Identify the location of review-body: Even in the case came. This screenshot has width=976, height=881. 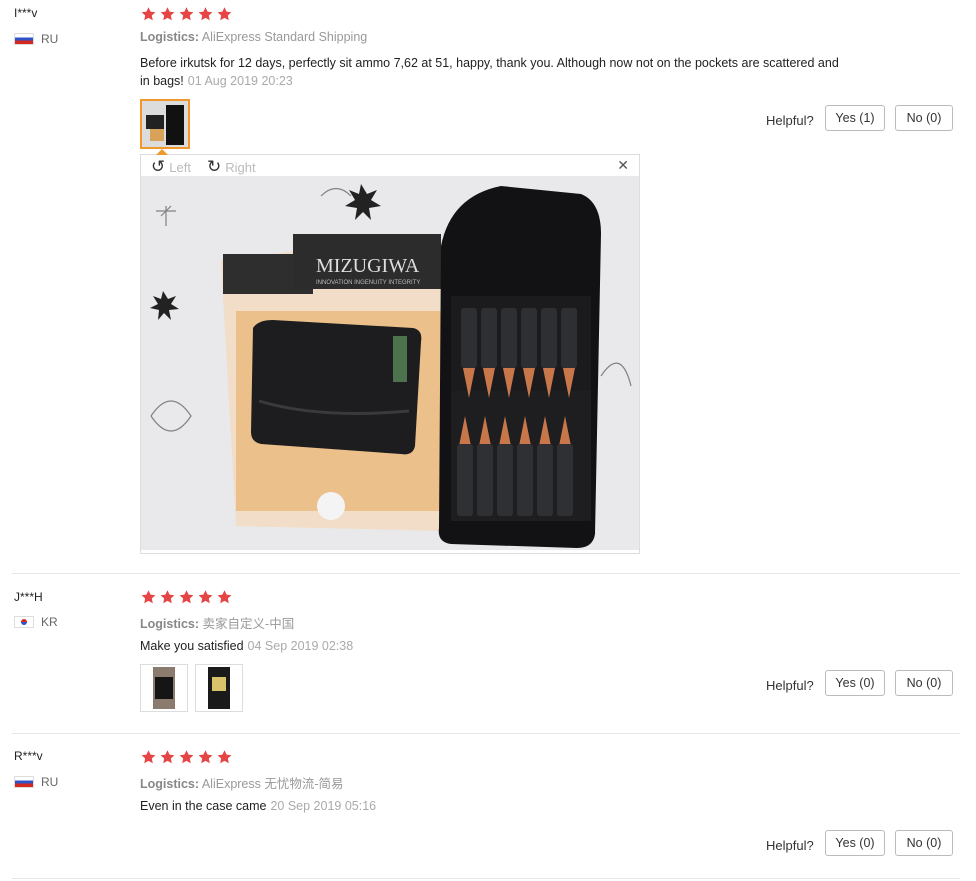
(203, 806).